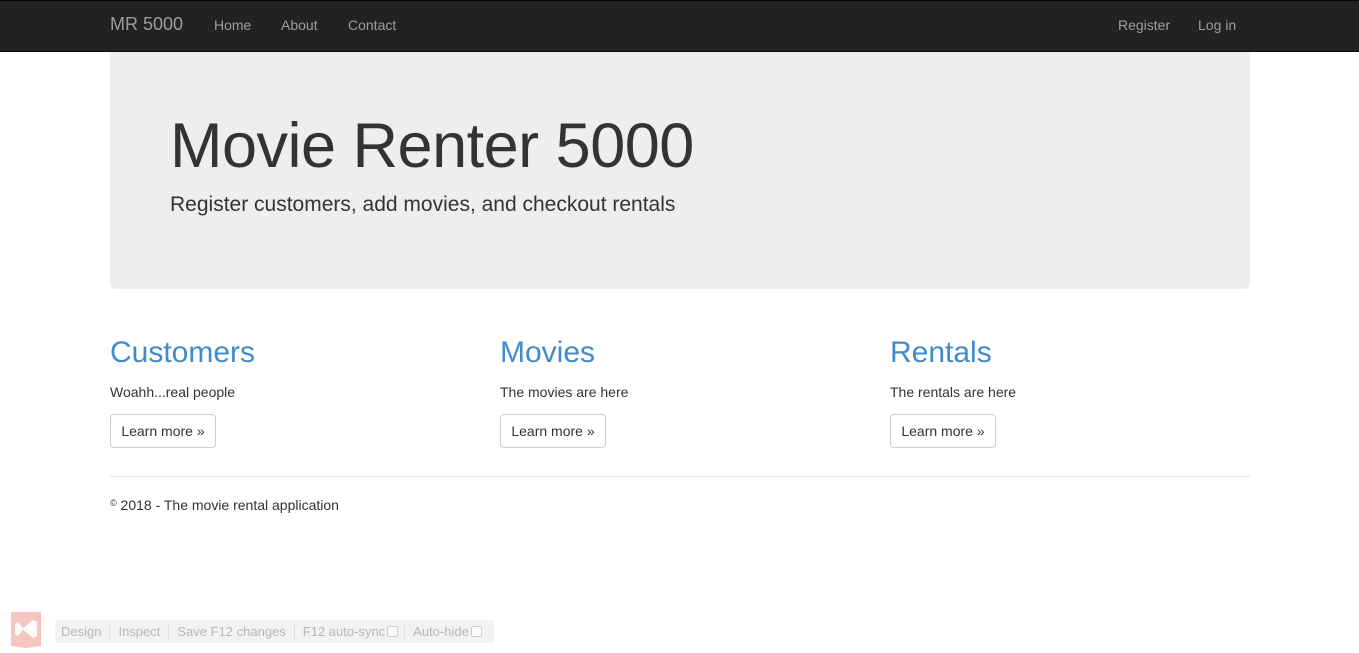  What do you see at coordinates (232, 25) in the screenshot?
I see `nav-home-link: Home` at bounding box center [232, 25].